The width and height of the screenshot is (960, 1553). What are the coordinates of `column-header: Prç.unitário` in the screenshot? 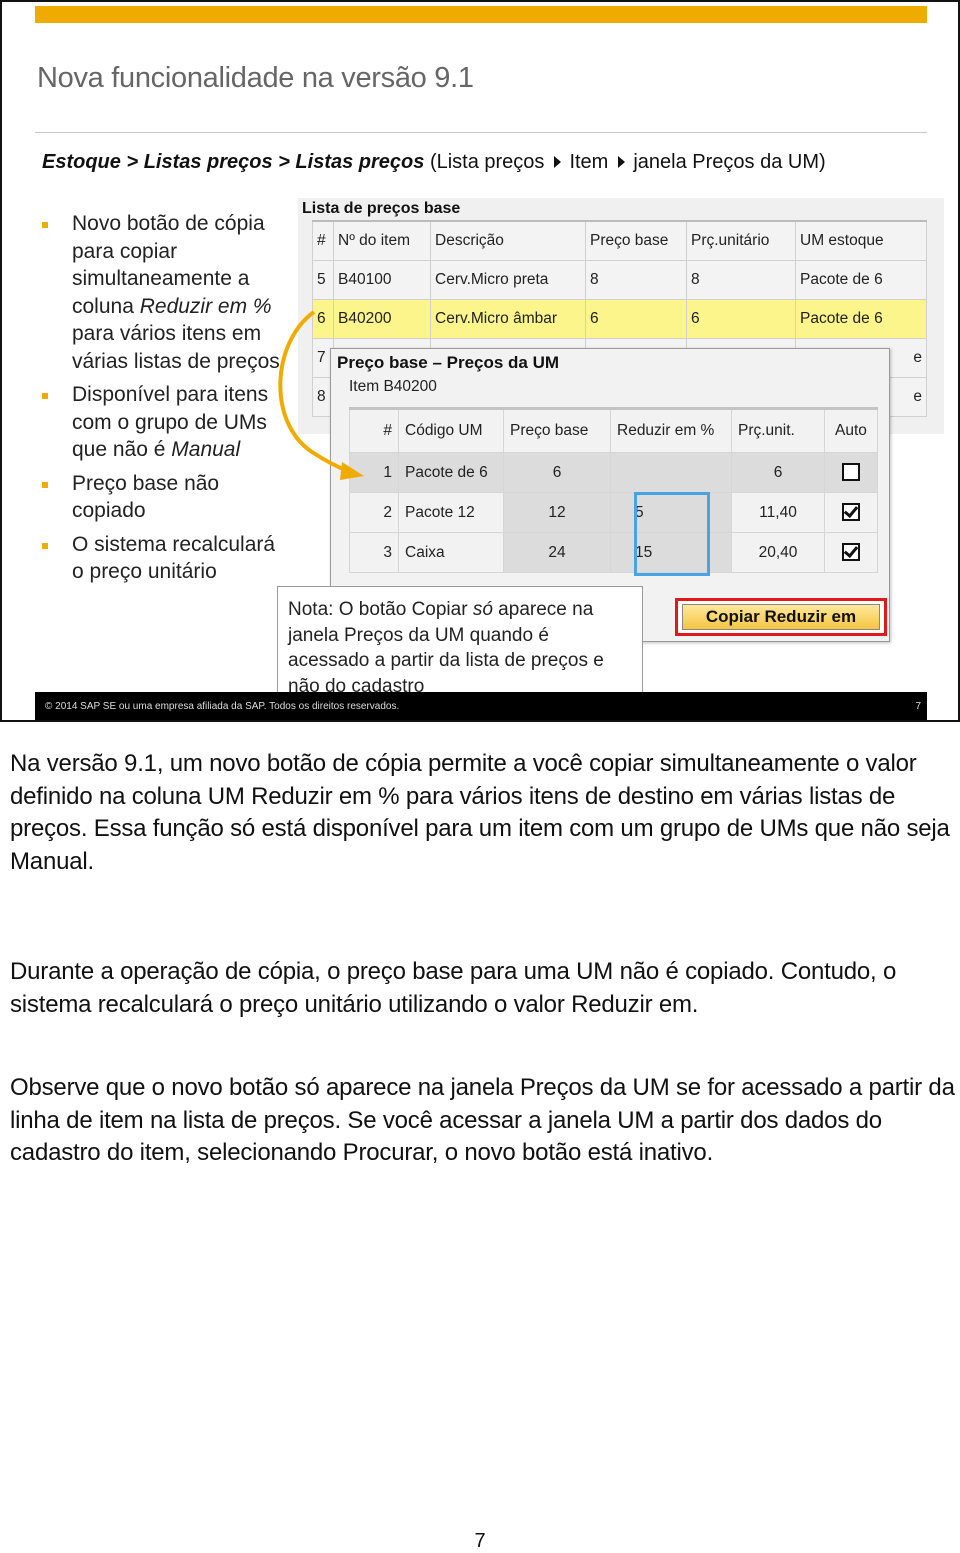 It's located at (741, 240).